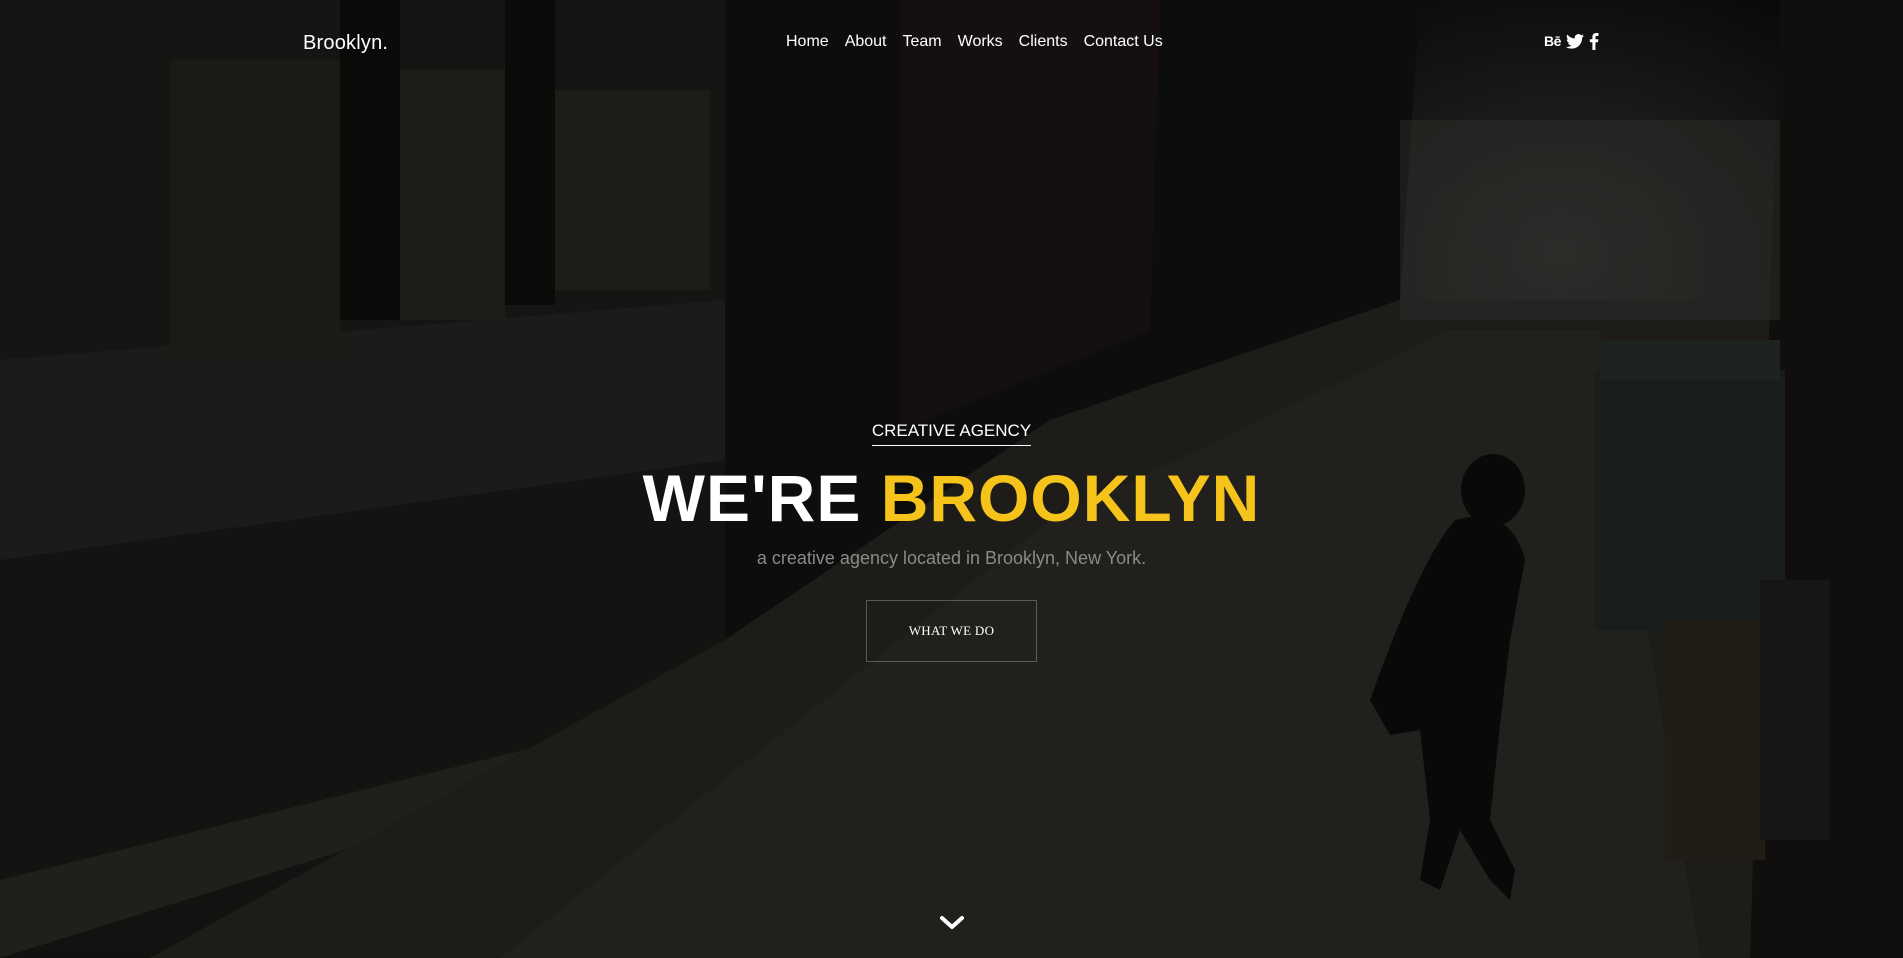 The width and height of the screenshot is (1903, 958). What do you see at coordinates (761, 498) in the screenshot?
I see `headline-white: WE'RE` at bounding box center [761, 498].